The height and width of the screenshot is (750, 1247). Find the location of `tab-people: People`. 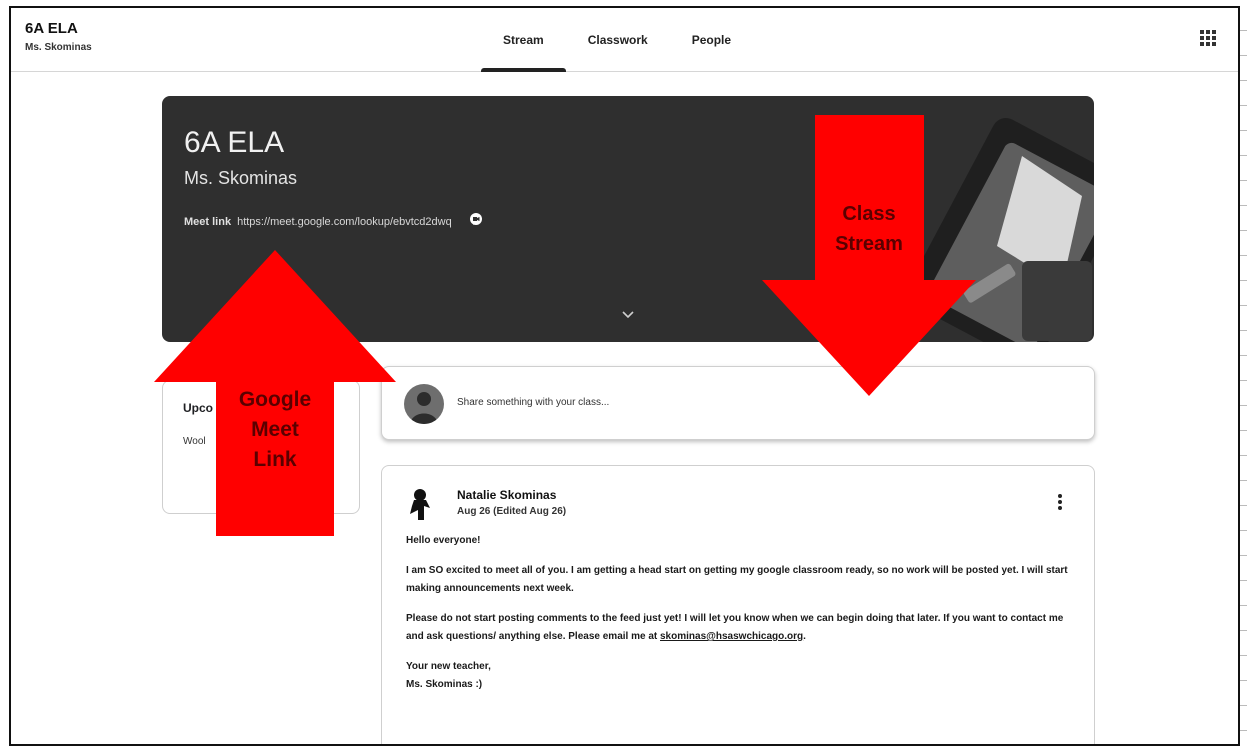

tab-people: People is located at coordinates (711, 40).